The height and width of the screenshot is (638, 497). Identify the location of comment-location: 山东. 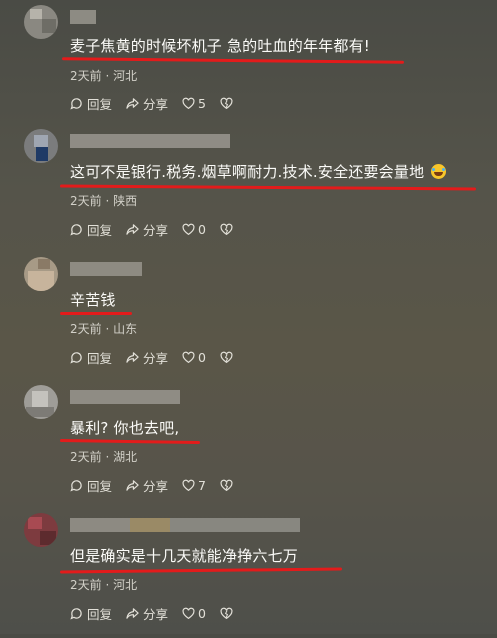
(125, 329).